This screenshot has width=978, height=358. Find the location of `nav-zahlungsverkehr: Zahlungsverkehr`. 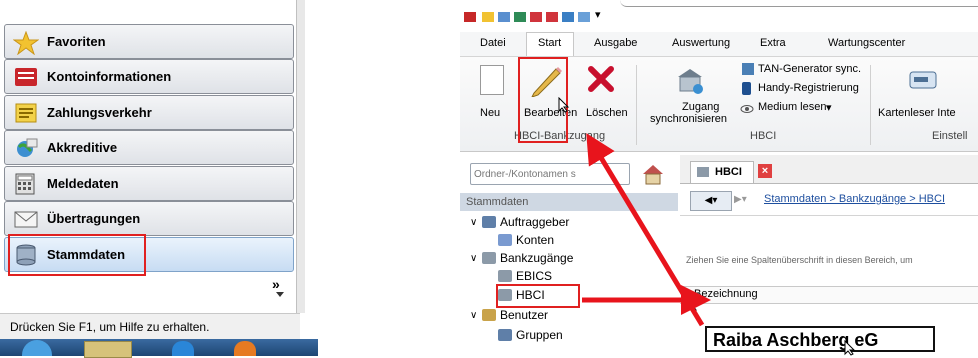

nav-zahlungsverkehr: Zahlungsverkehr is located at coordinates (149, 112).